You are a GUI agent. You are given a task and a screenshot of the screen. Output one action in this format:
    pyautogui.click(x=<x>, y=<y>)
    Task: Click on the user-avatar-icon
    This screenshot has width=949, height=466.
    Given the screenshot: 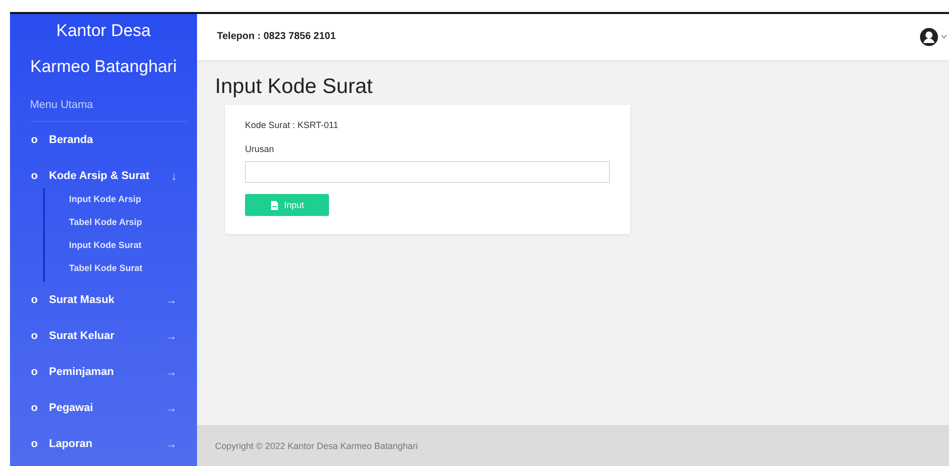 What is the action you would take?
    pyautogui.click(x=929, y=37)
    